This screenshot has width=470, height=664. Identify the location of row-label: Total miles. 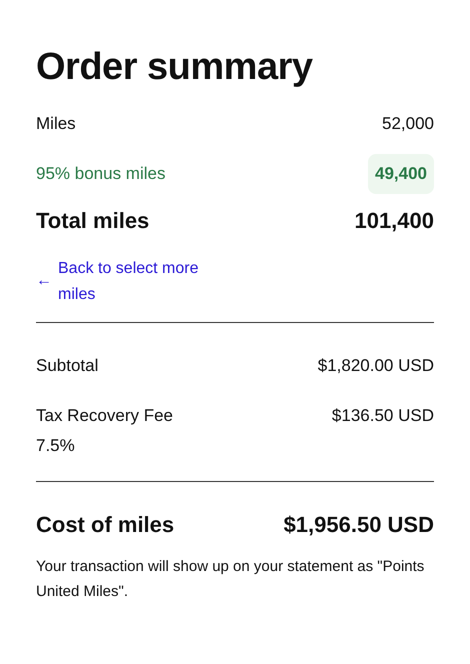
(93, 221).